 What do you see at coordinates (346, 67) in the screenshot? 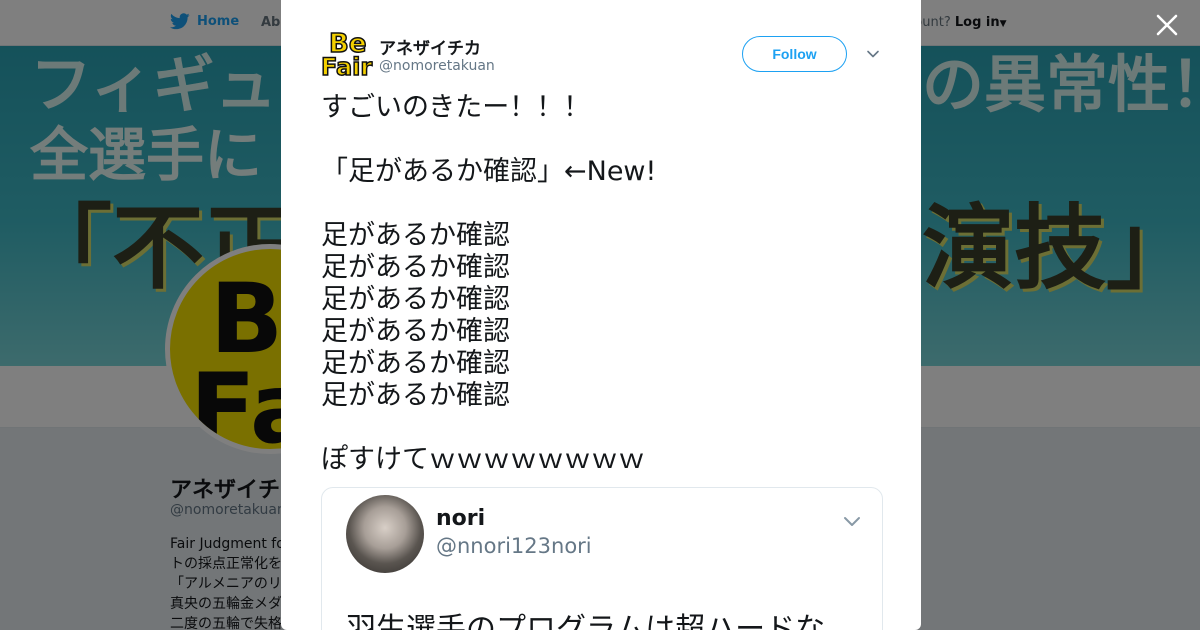
I see `avatar-logo-text: Fair` at bounding box center [346, 67].